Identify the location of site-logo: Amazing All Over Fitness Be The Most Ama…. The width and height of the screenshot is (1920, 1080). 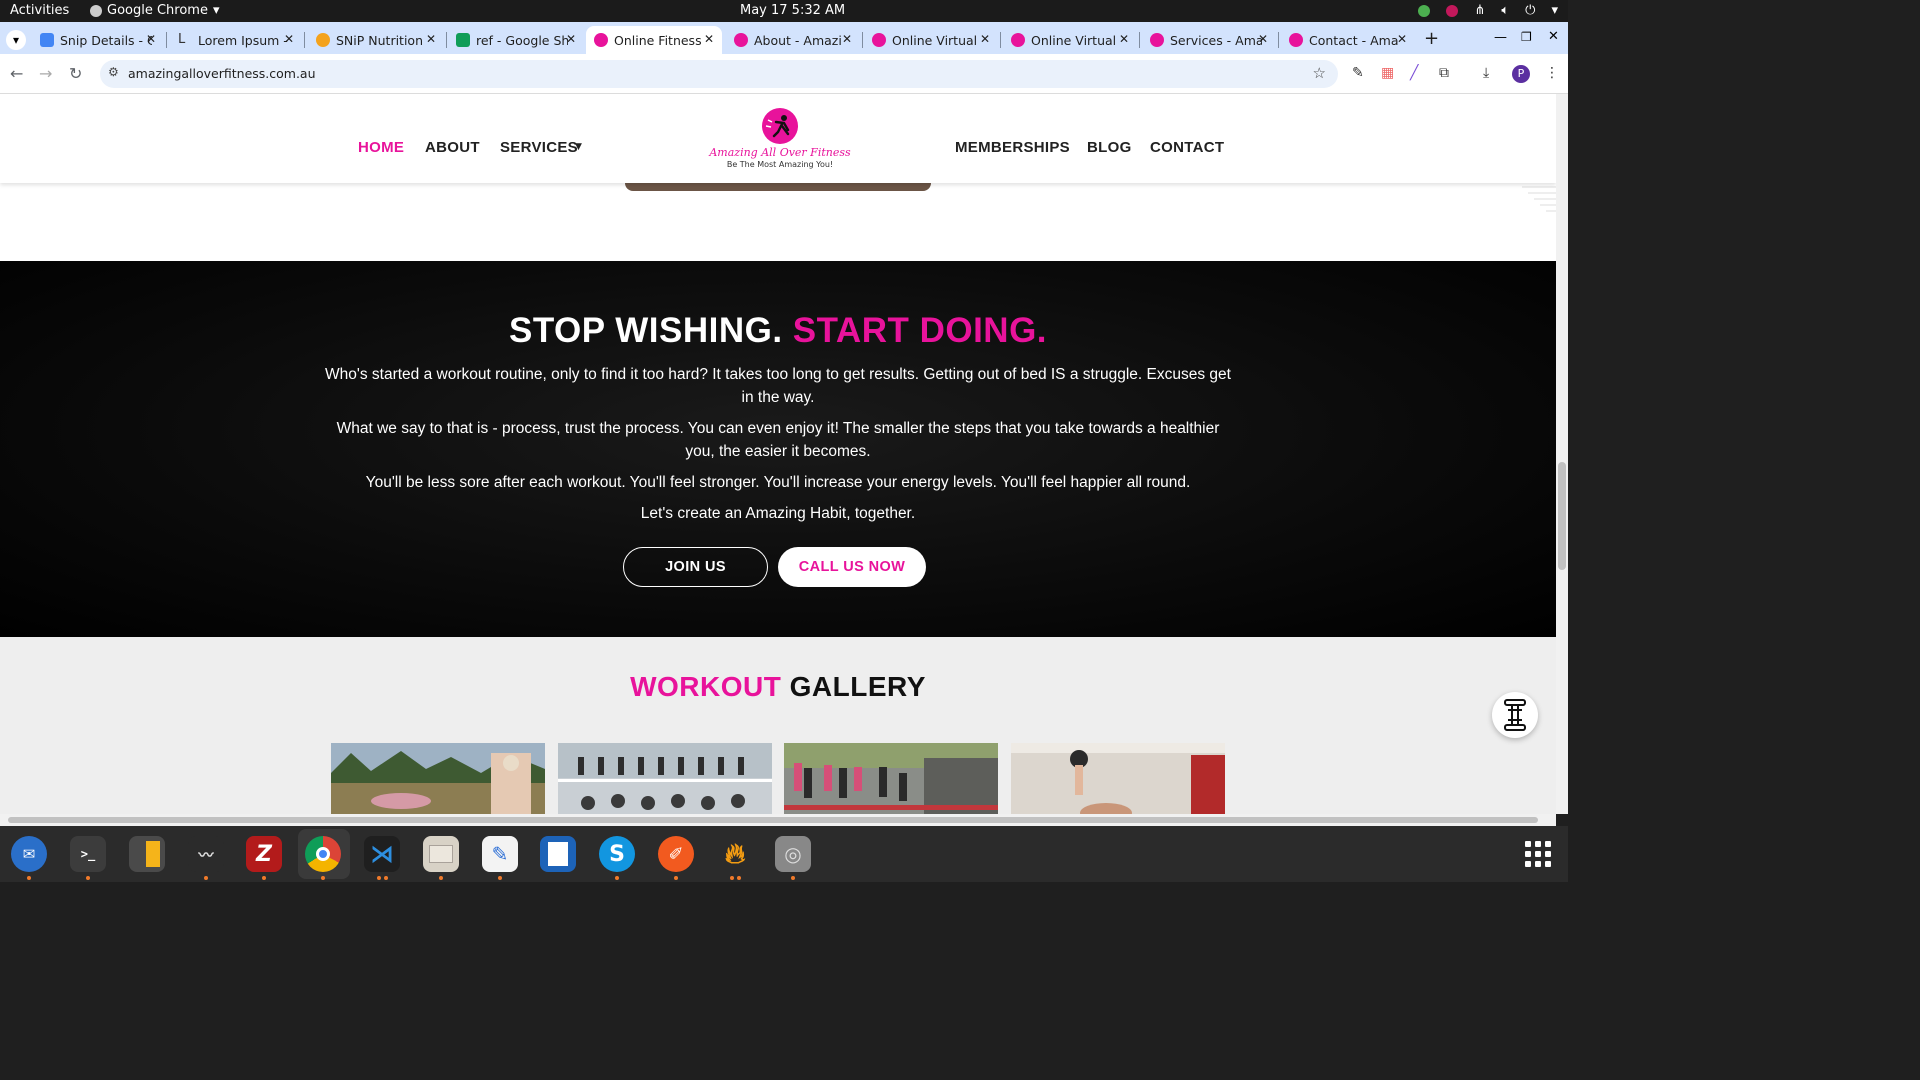
(780, 141).